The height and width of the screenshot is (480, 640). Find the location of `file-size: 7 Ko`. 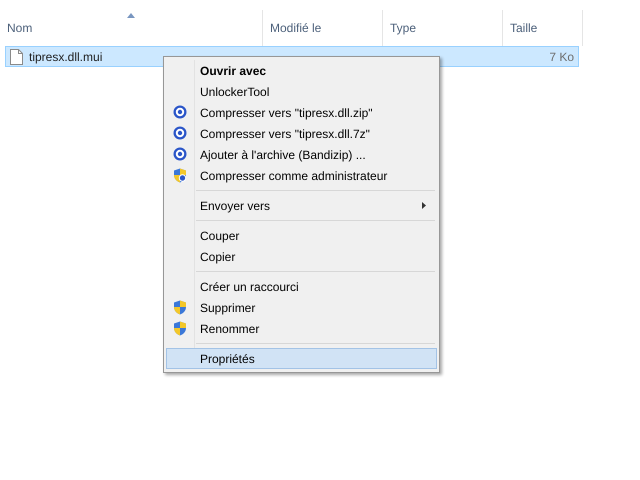

file-size: 7 Ko is located at coordinates (561, 57).